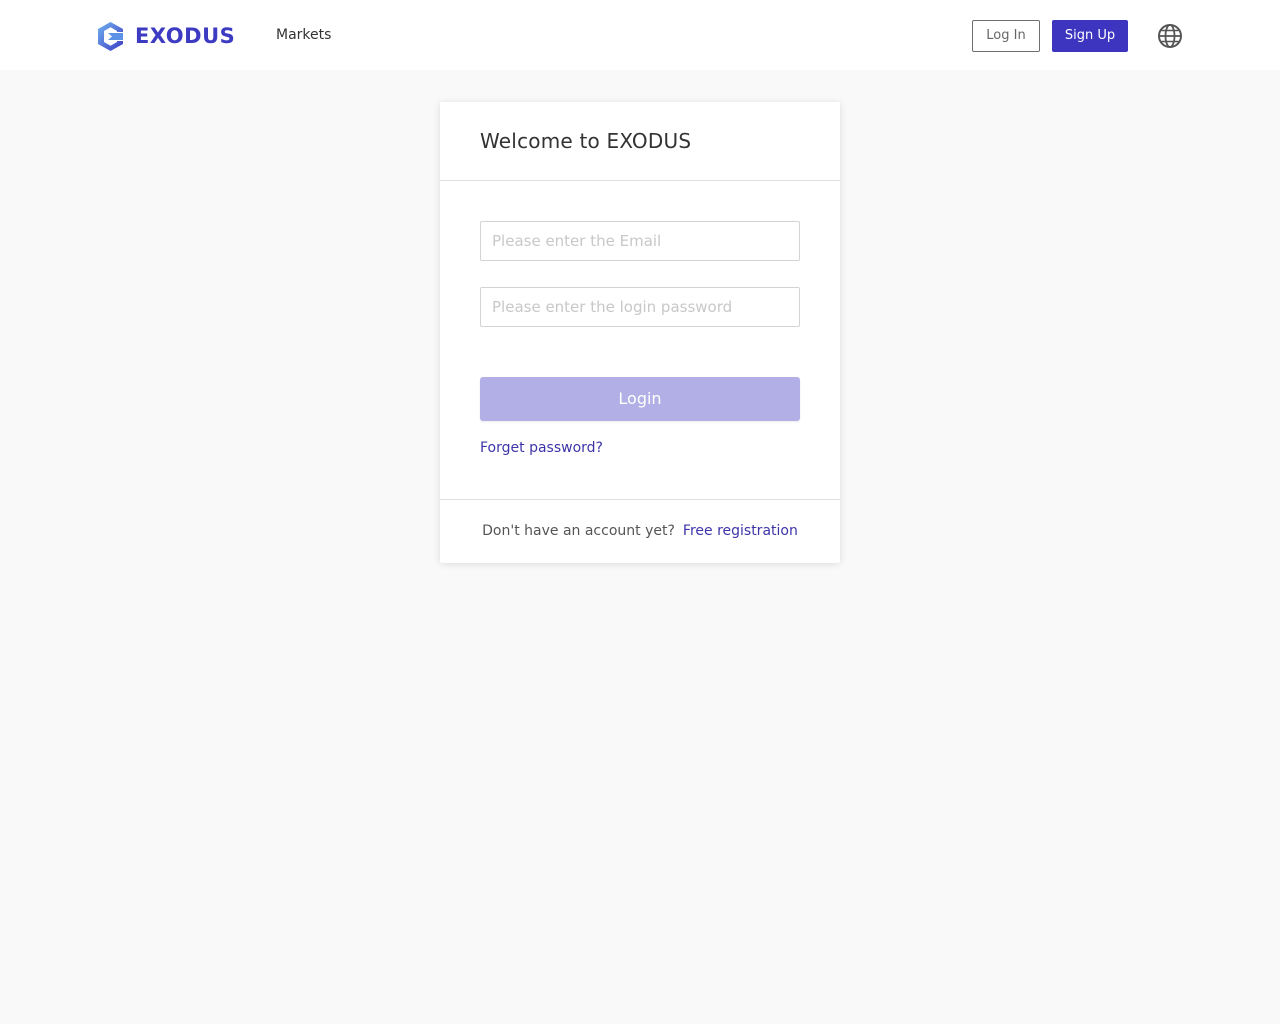 Image resolution: width=1280 pixels, height=1024 pixels. I want to click on logo: EXODUS, so click(165, 36).